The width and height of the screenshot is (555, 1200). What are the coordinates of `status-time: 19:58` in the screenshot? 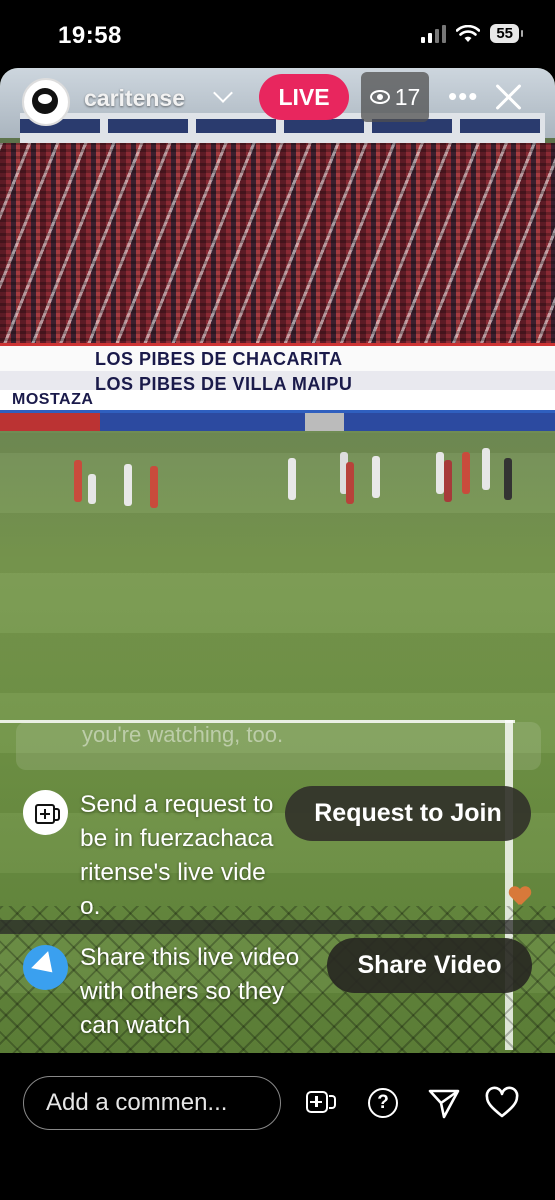 It's located at (90, 35).